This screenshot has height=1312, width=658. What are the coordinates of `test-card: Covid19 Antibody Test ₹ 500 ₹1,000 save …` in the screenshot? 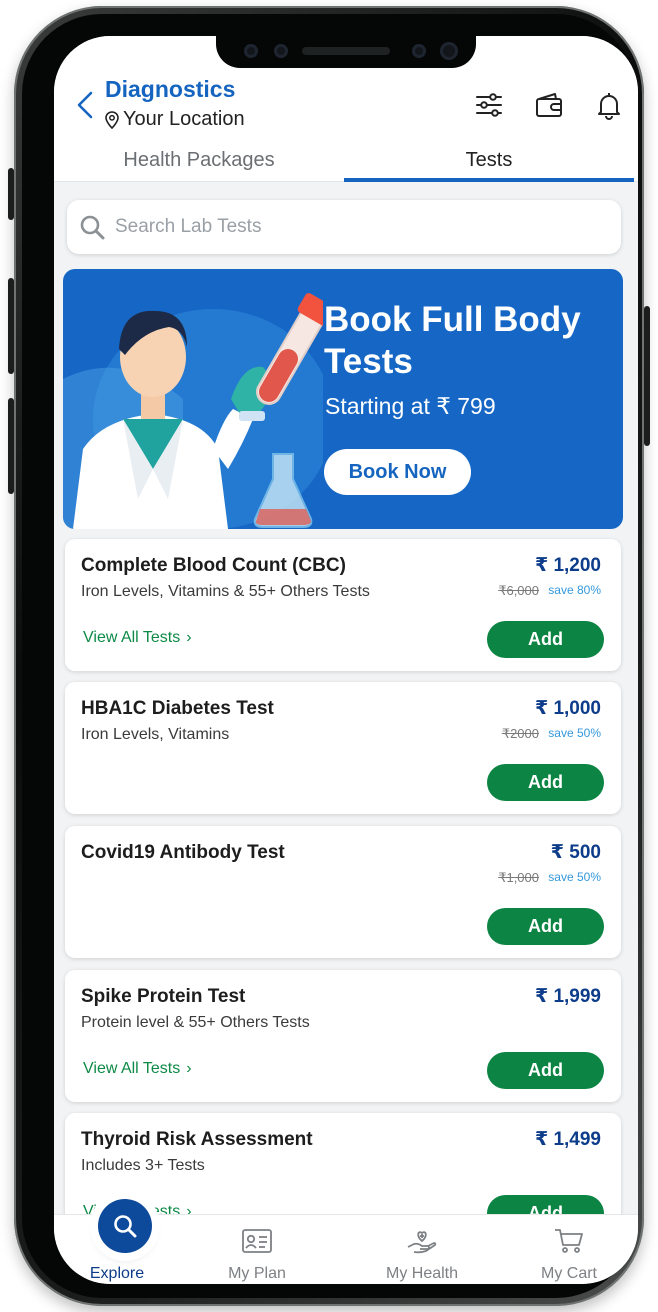 It's located at (343, 892).